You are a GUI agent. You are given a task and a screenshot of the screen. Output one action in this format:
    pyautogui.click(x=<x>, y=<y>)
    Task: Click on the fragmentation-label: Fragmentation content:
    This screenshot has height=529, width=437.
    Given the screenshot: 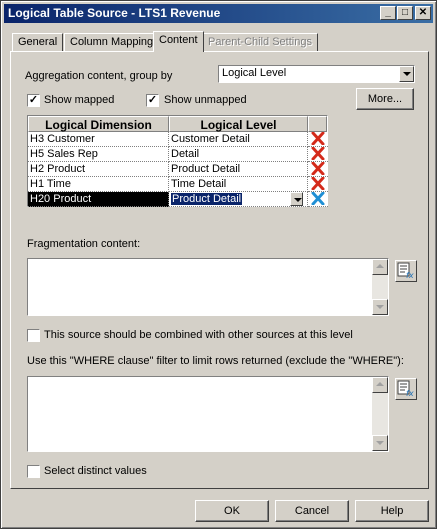 What is the action you would take?
    pyautogui.click(x=84, y=244)
    